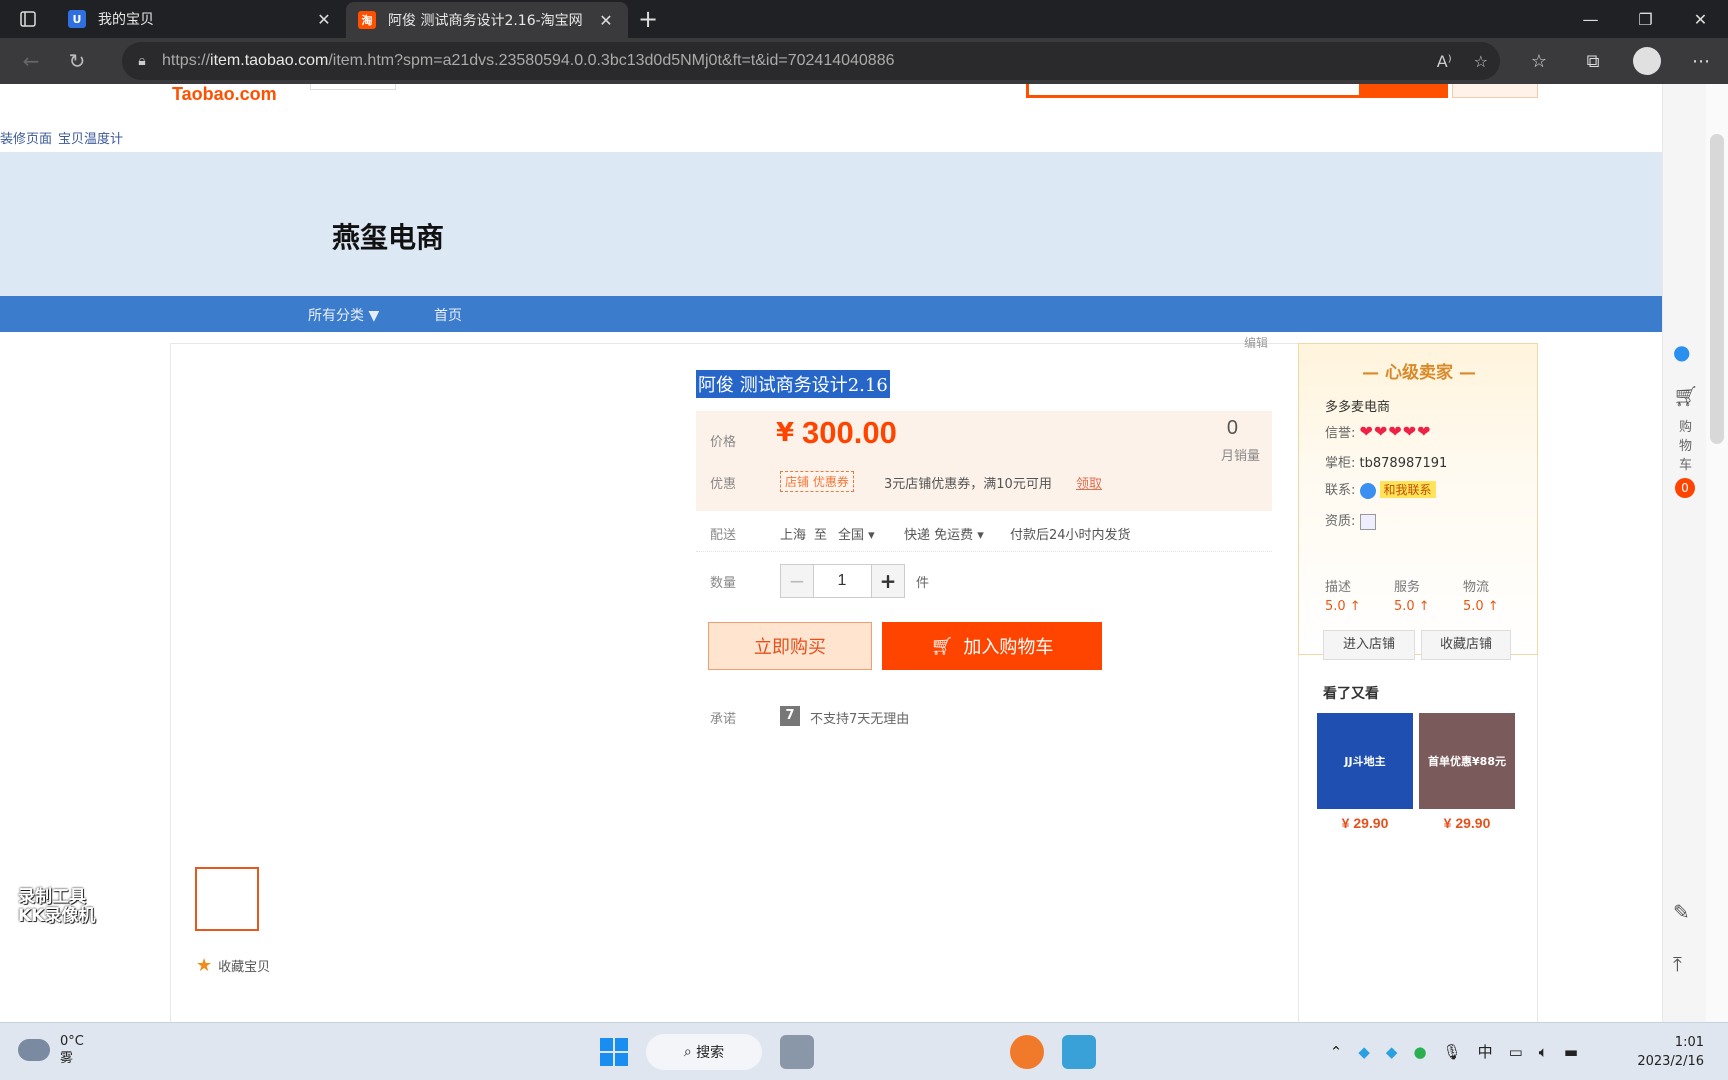 This screenshot has height=1080, width=1728. What do you see at coordinates (233, 965) in the screenshot?
I see `favorite-item-button: ★ 收藏宝贝` at bounding box center [233, 965].